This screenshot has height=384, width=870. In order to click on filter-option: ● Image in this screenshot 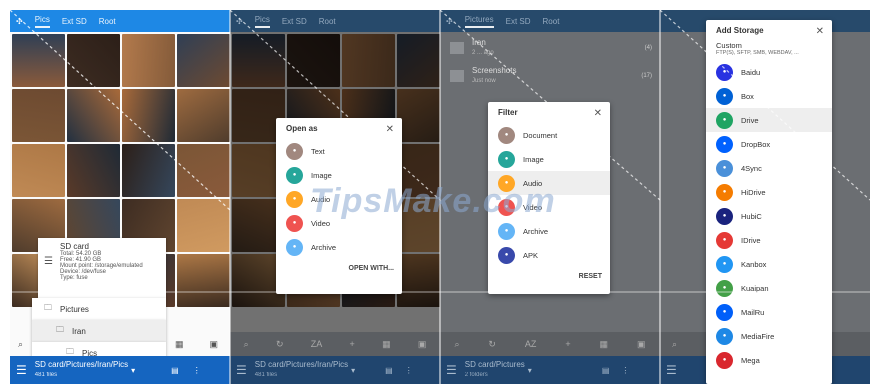, I will do `click(549, 159)`.